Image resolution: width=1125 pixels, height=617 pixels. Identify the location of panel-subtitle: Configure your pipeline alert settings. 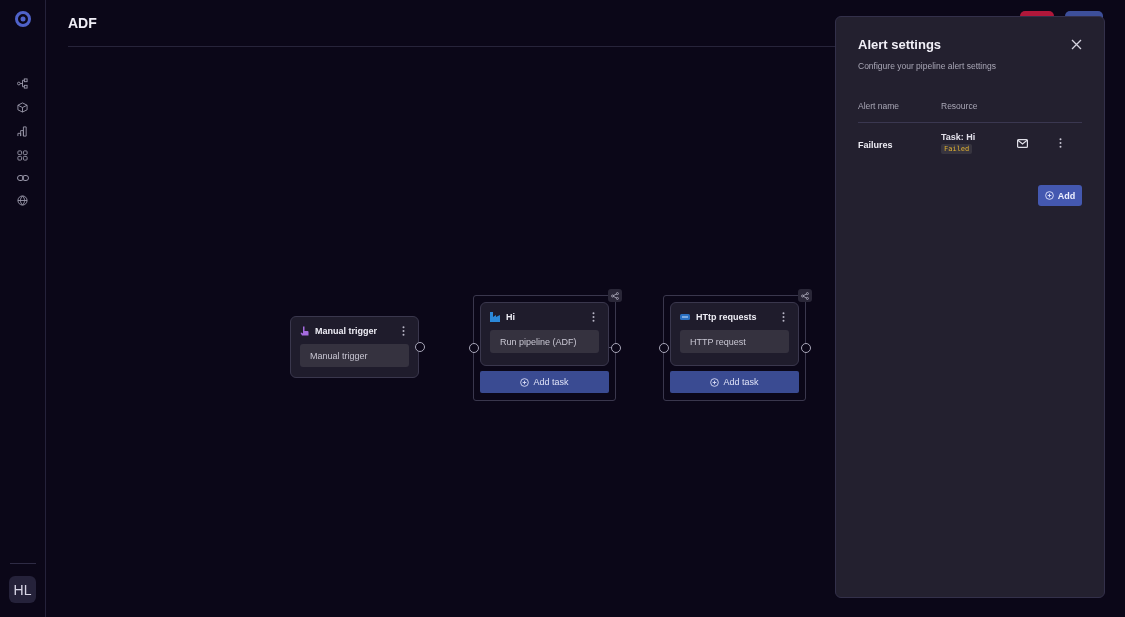
(927, 66).